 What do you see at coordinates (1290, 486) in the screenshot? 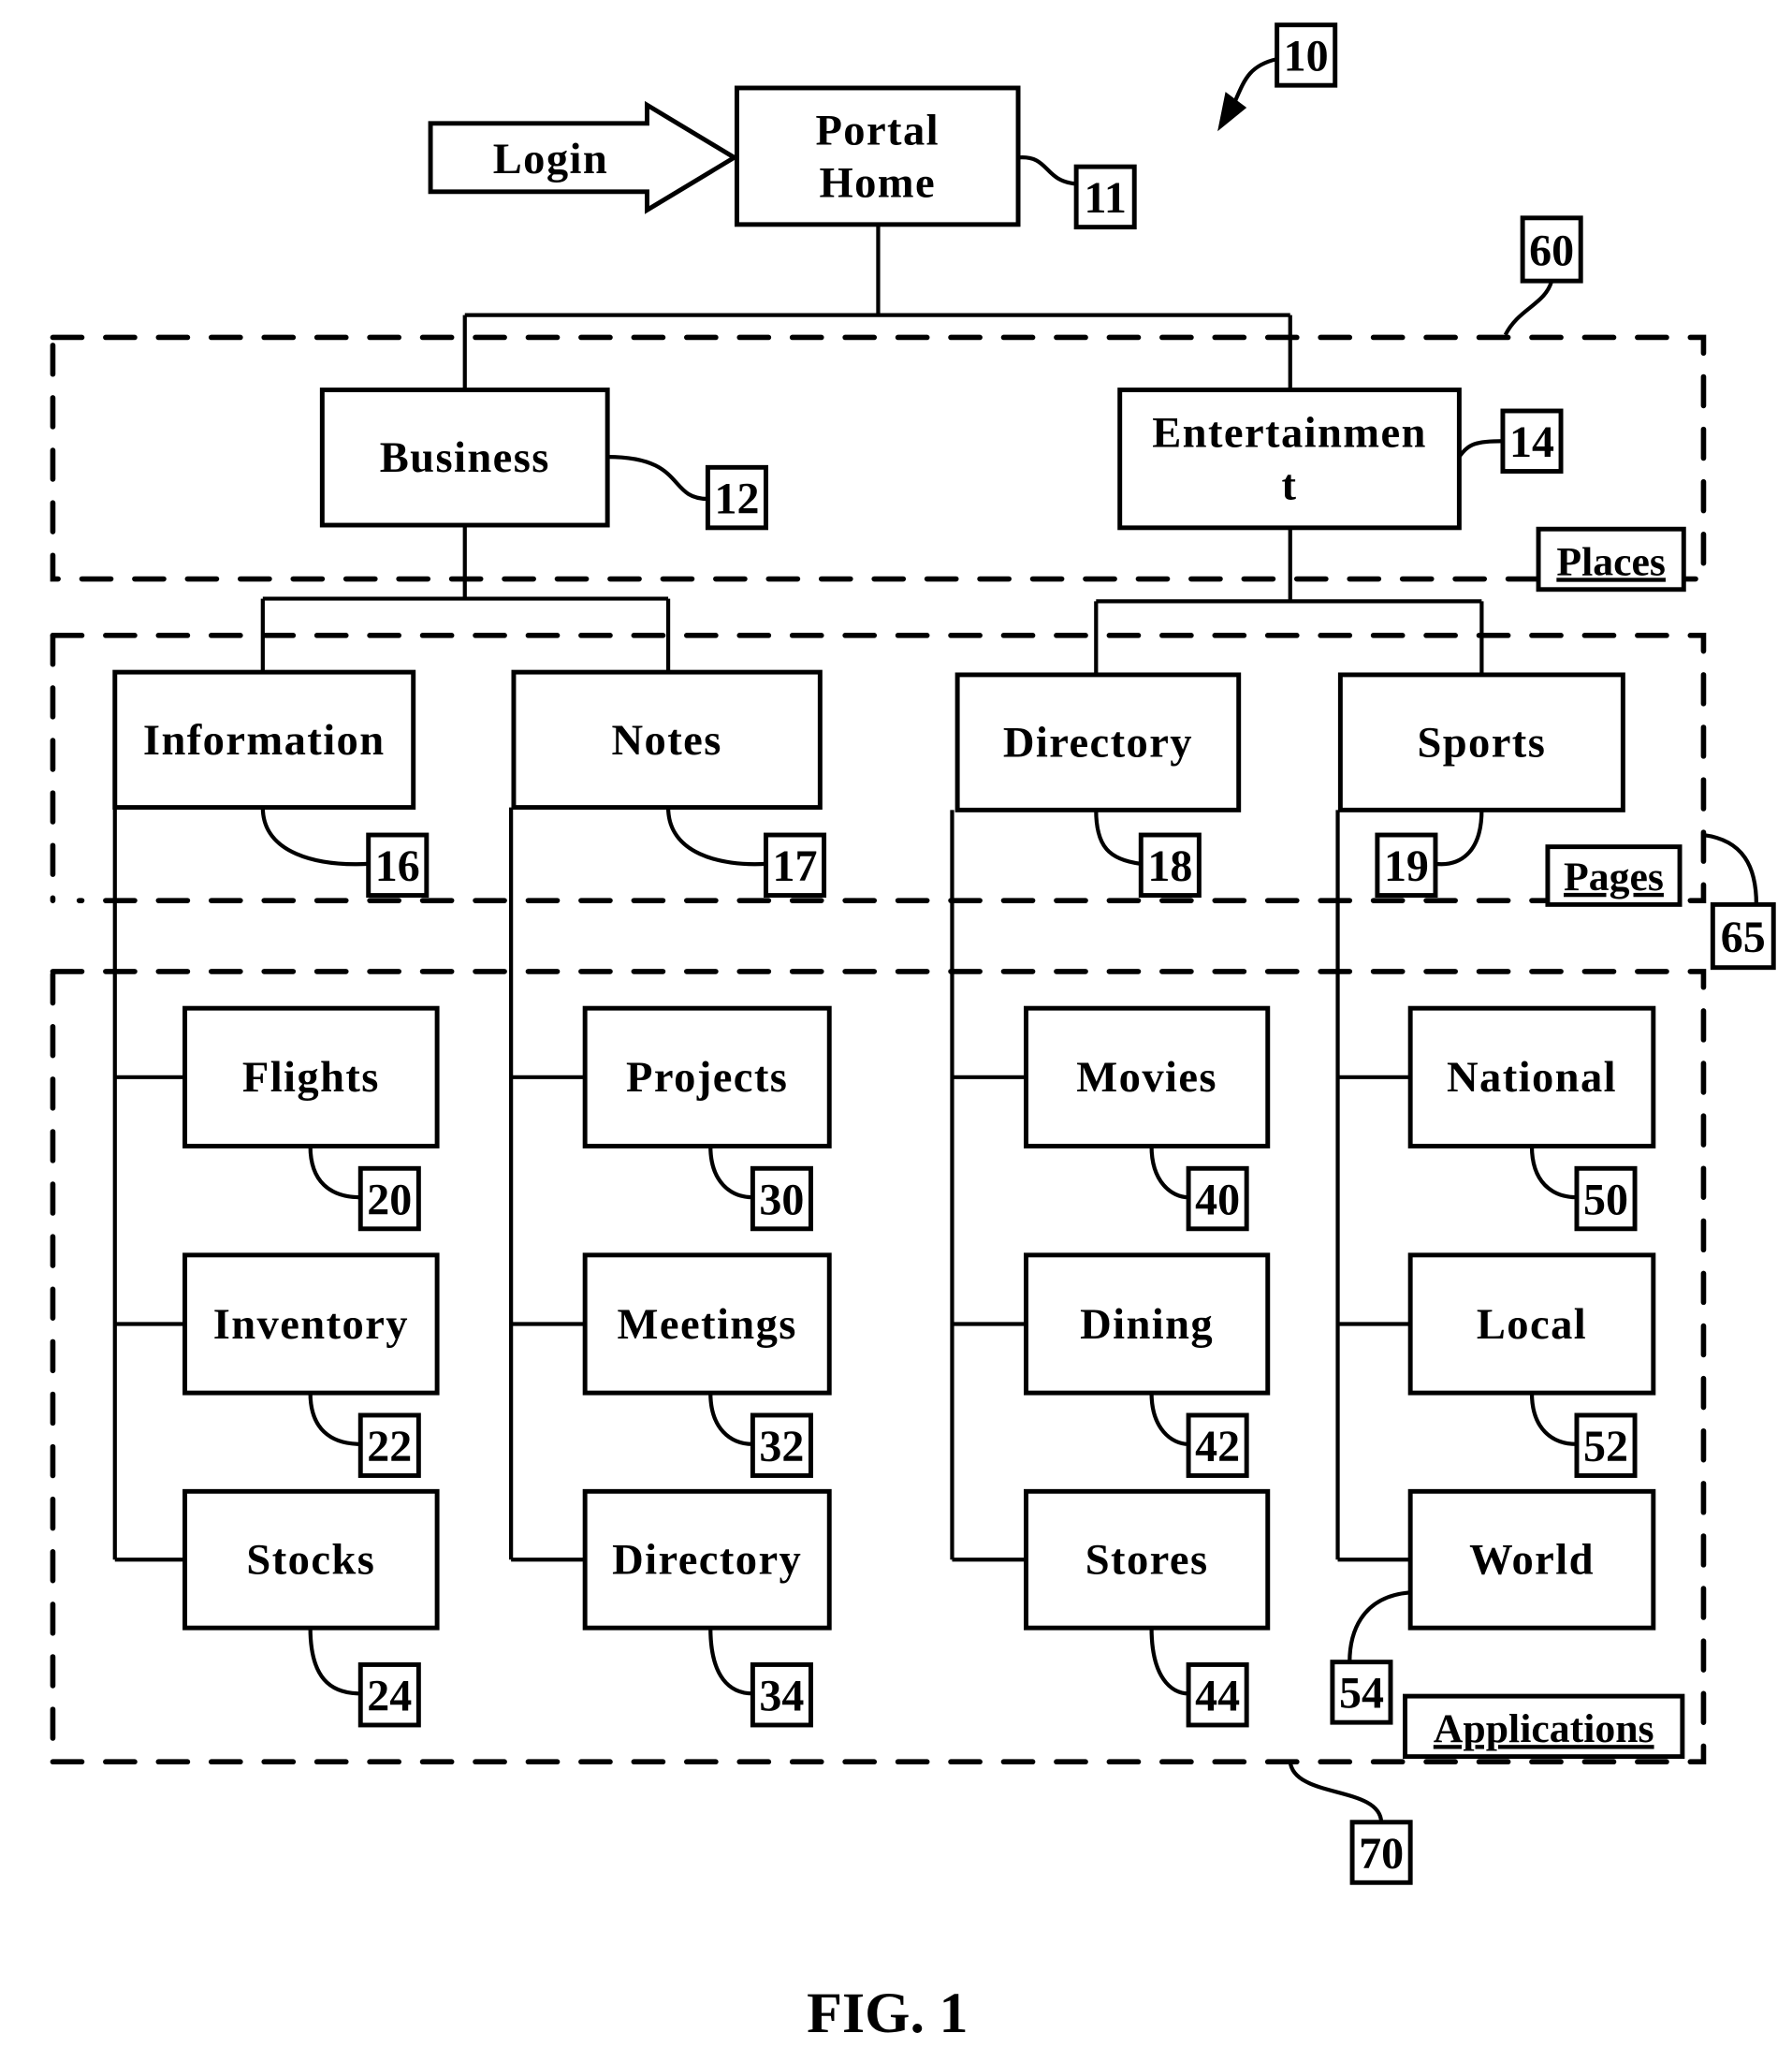
I see `place-node-entertainment-label: t` at bounding box center [1290, 486].